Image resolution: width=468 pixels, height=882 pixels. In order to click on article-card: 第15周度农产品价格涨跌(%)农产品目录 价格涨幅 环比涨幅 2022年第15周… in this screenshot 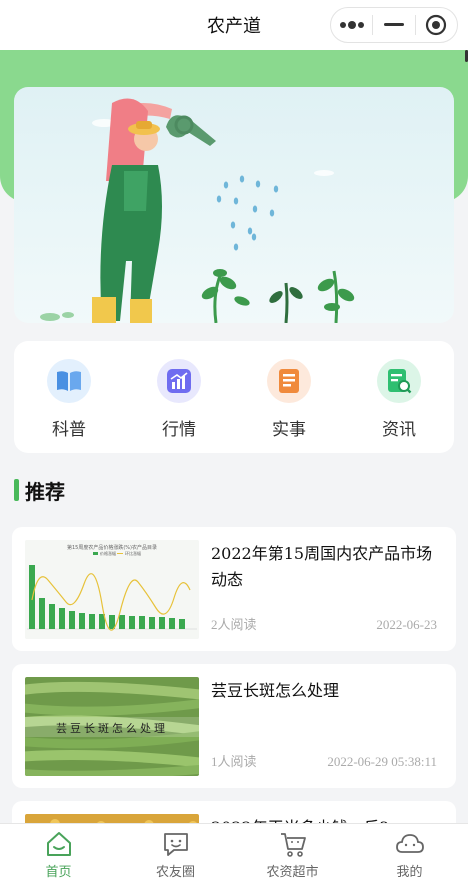, I will do `click(234, 589)`.